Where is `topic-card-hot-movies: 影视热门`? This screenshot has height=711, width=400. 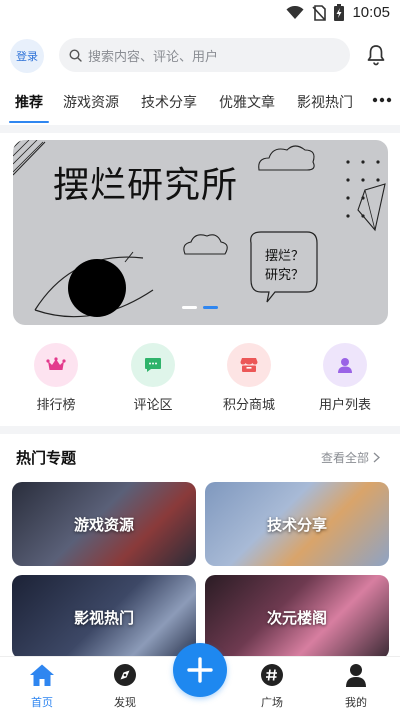
topic-card-hot-movies: 影视热门 is located at coordinates (104, 617).